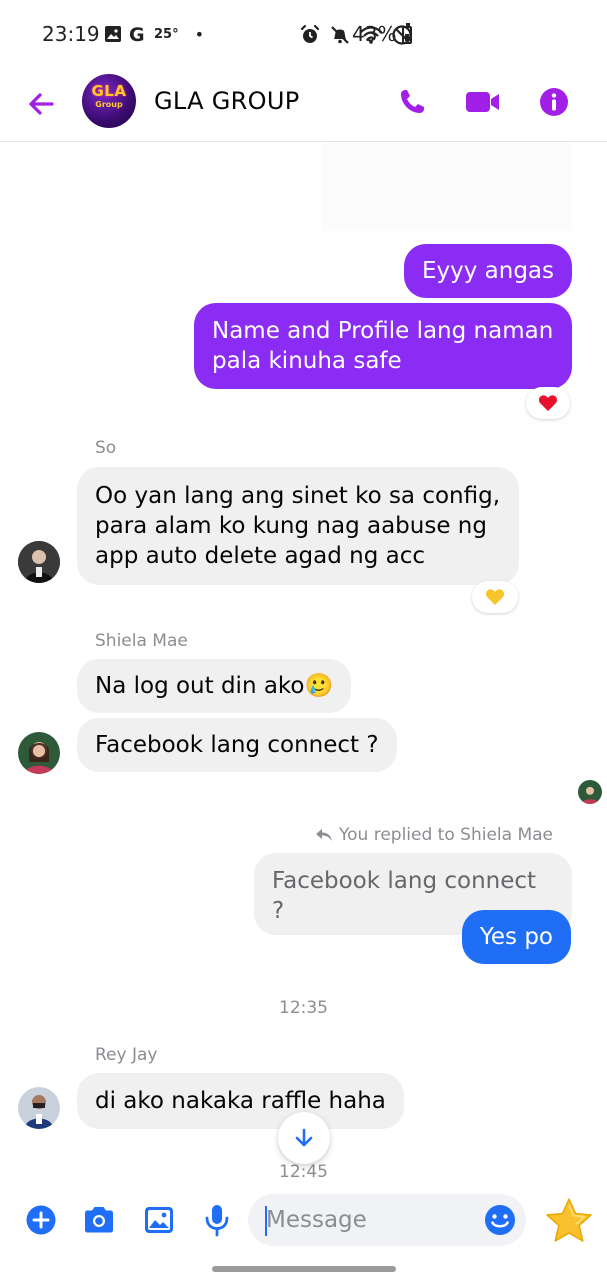 The height and width of the screenshot is (1280, 607). I want to click on status-left-icons: G 25° •, so click(154, 34).